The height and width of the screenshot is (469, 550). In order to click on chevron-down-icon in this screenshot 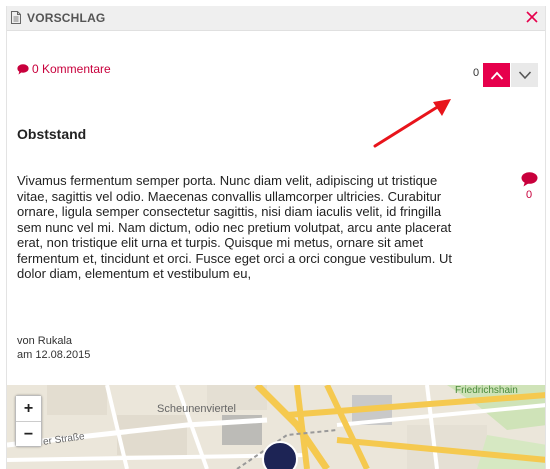, I will do `click(524, 74)`.